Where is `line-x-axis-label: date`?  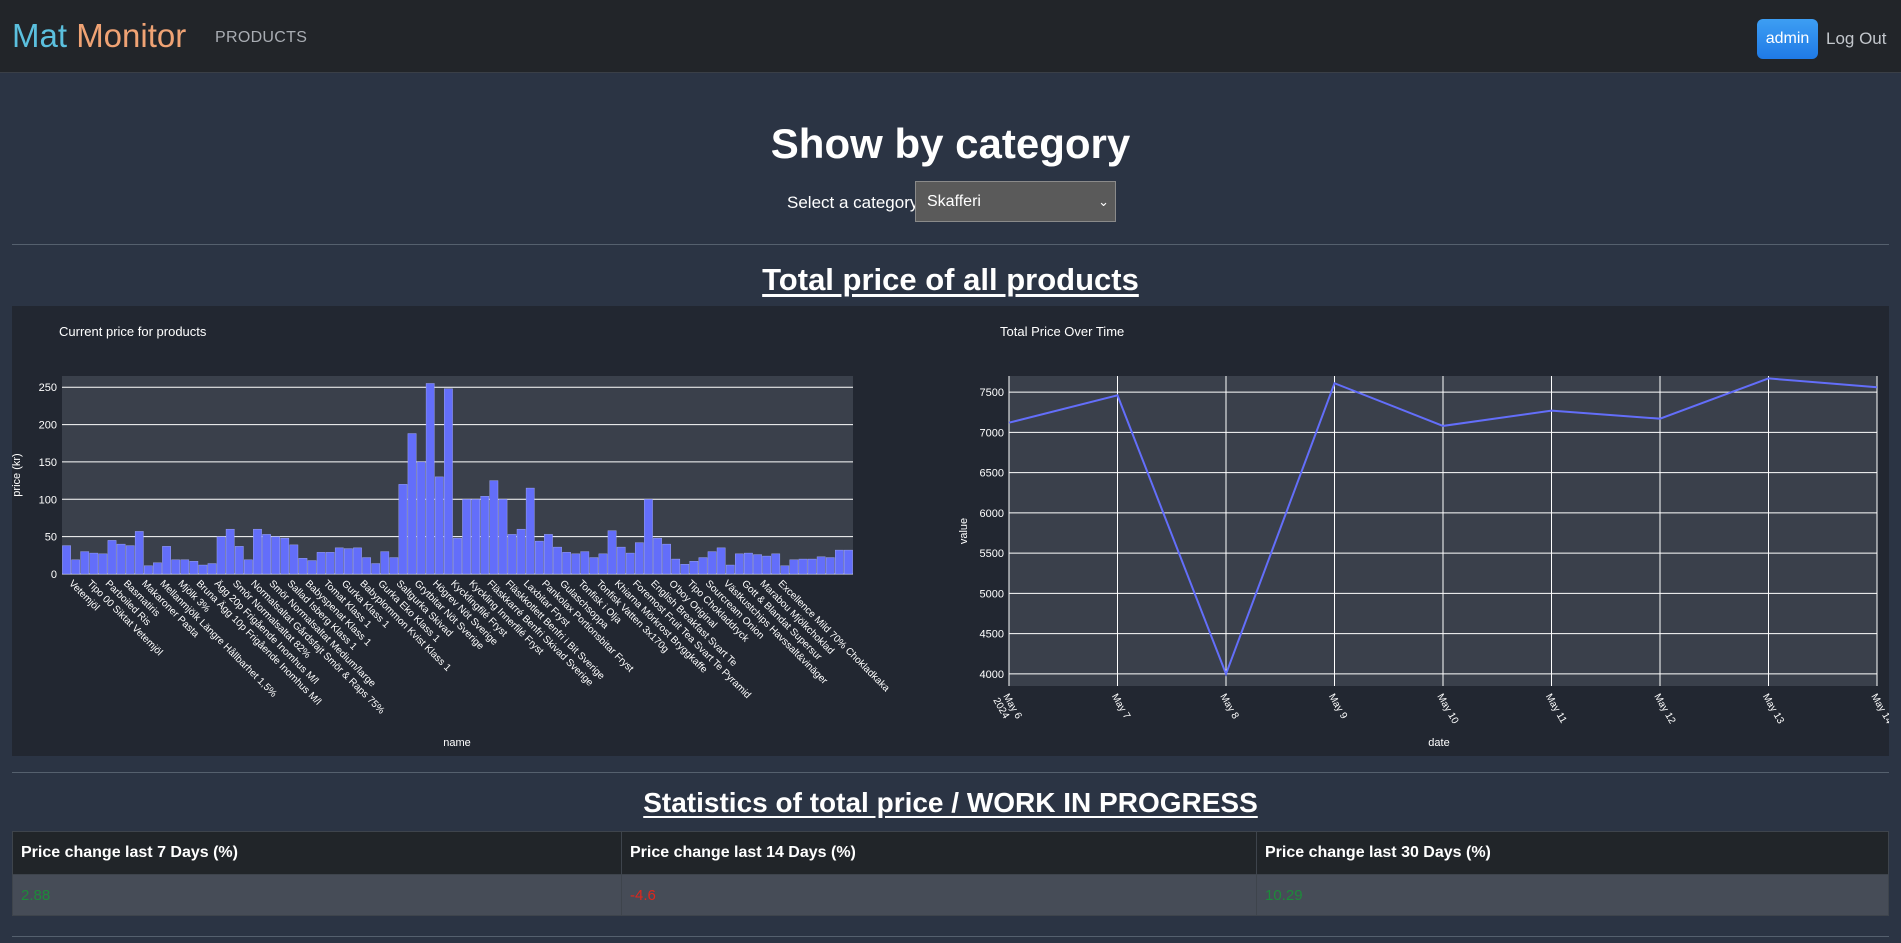 line-x-axis-label: date is located at coordinates (1438, 743).